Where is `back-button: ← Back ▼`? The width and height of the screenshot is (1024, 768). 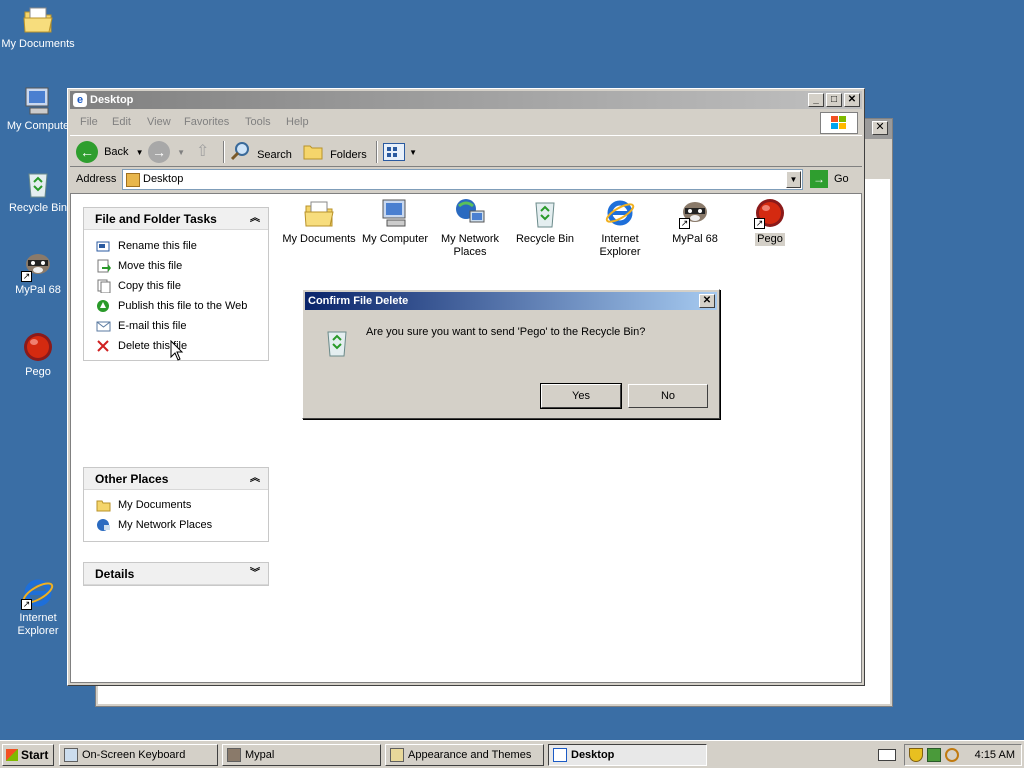 back-button: ← Back ▼ is located at coordinates (110, 152).